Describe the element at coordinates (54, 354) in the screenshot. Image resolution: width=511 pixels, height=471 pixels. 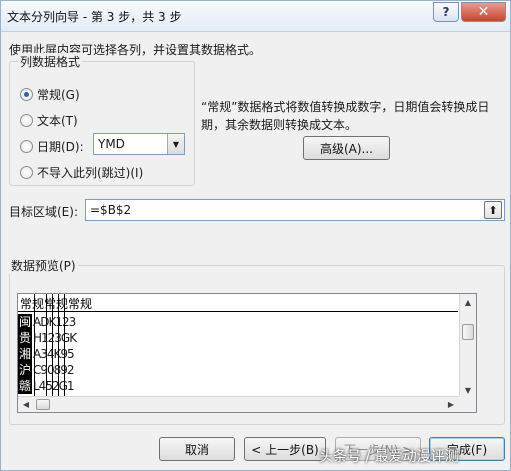
I see `preview-cell: A34K95` at that location.